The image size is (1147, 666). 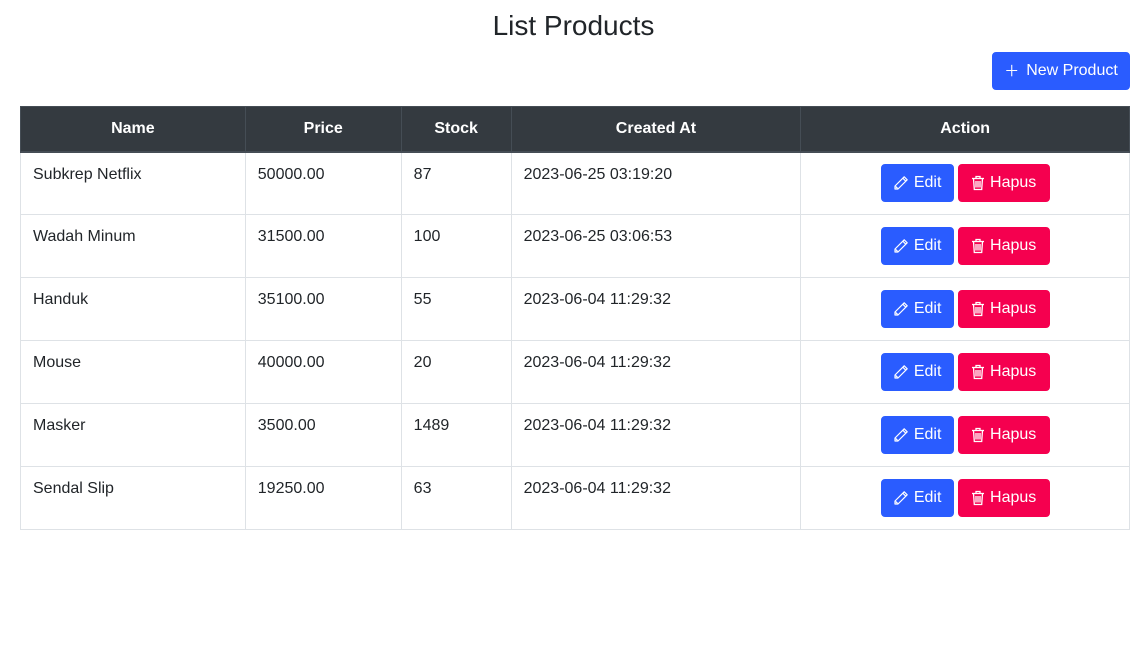 I want to click on cell-price: 40000.00, so click(x=323, y=372).